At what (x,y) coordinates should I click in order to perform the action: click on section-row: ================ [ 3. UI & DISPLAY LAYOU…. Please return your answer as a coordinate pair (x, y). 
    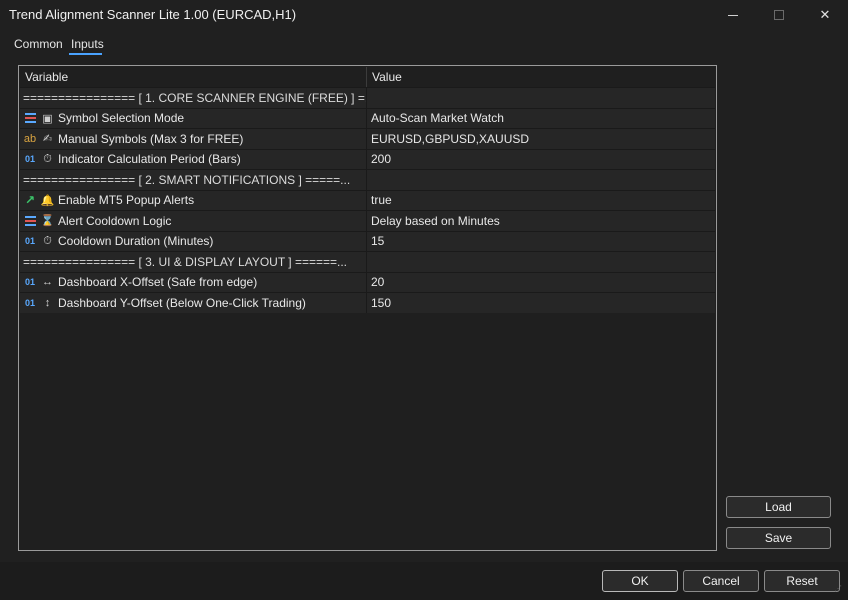
    Looking at the image, I should click on (367, 261).